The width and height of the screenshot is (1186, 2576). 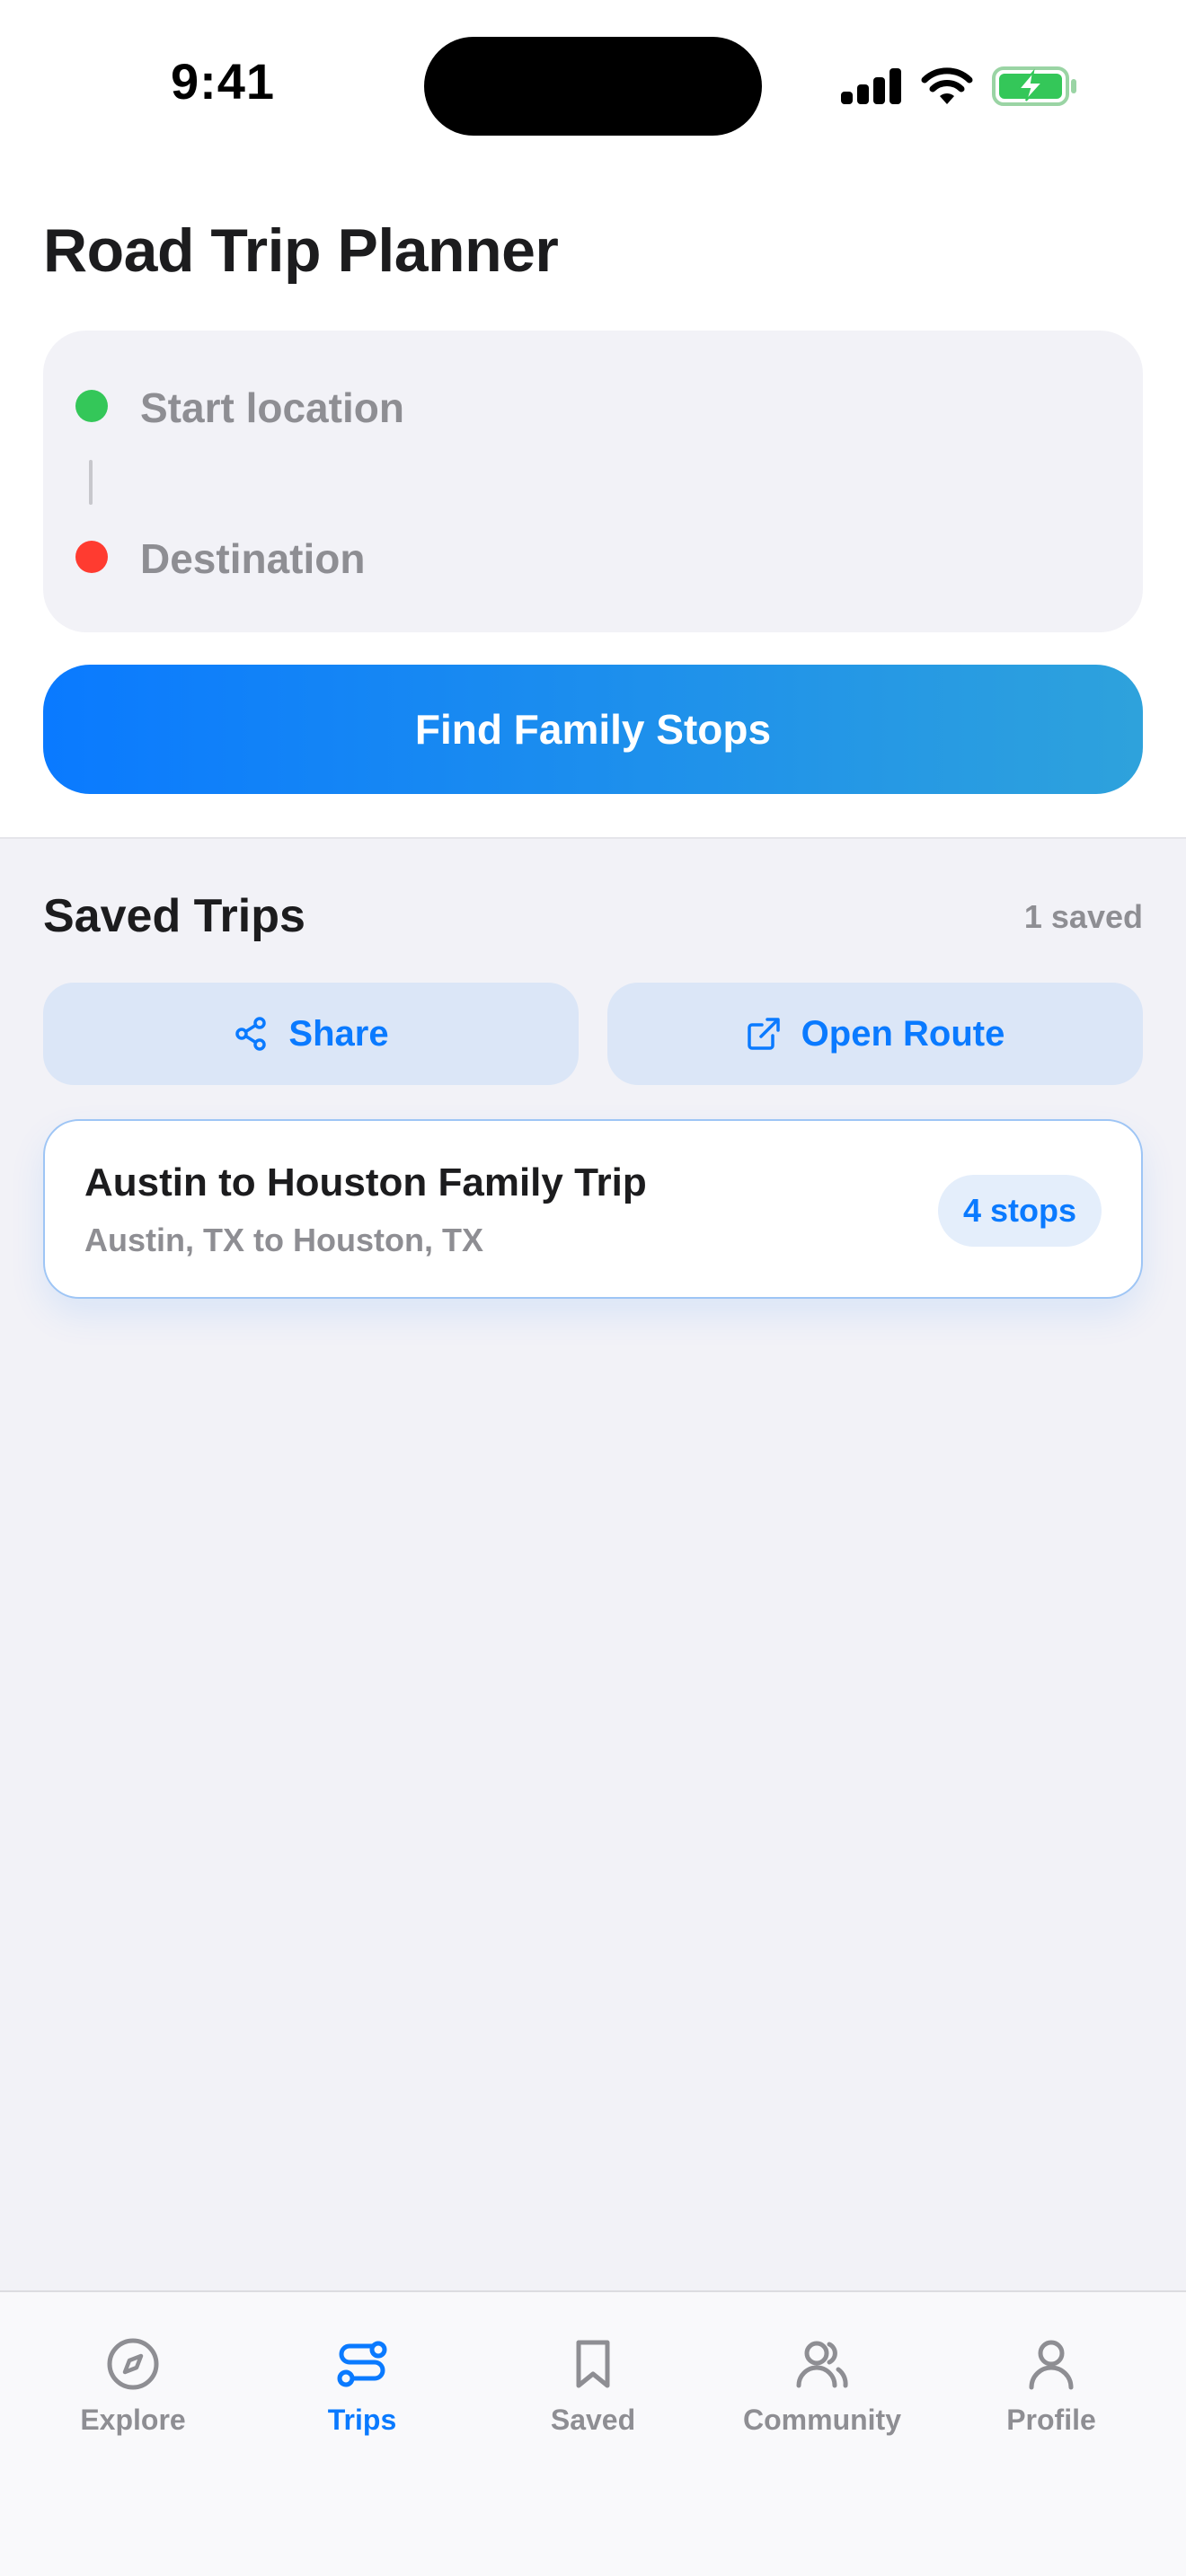 I want to click on wifi-icon, so click(x=947, y=85).